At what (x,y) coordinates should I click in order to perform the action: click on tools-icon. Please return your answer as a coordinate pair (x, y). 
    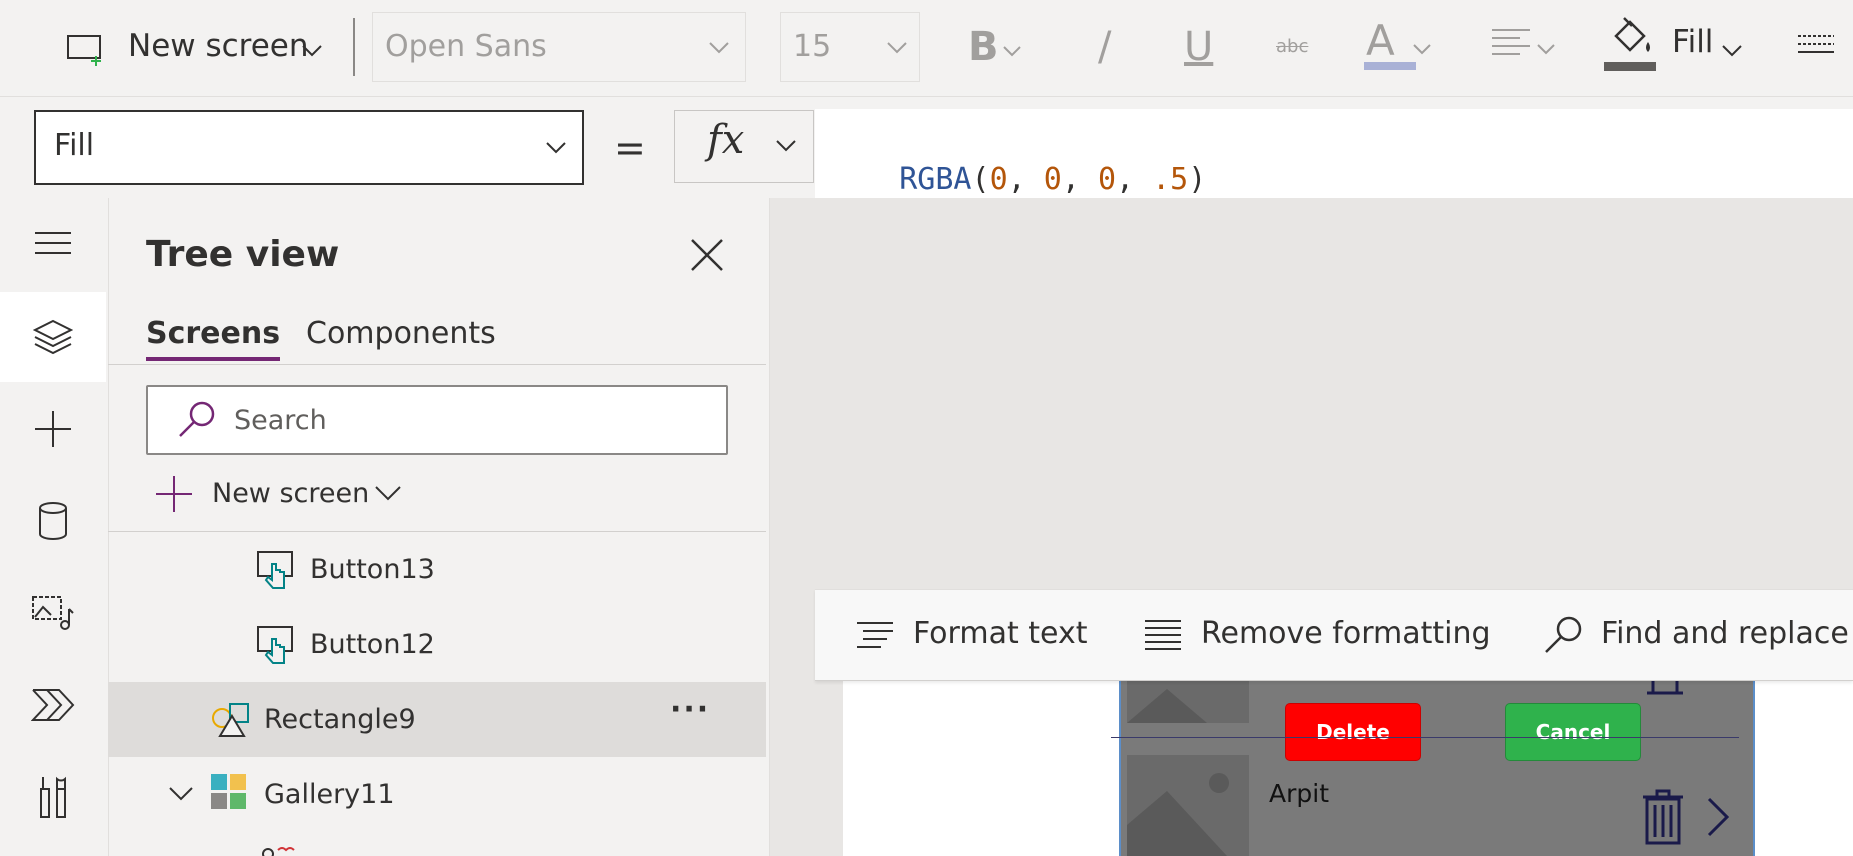
    Looking at the image, I should click on (53, 797).